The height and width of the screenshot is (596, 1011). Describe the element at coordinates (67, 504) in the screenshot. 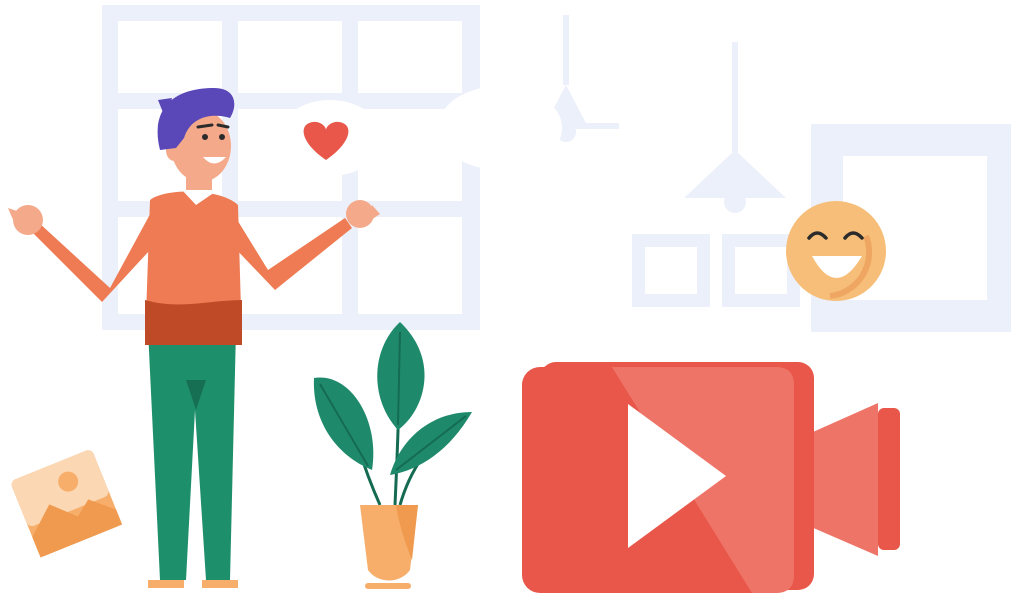

I see `image-icon` at that location.